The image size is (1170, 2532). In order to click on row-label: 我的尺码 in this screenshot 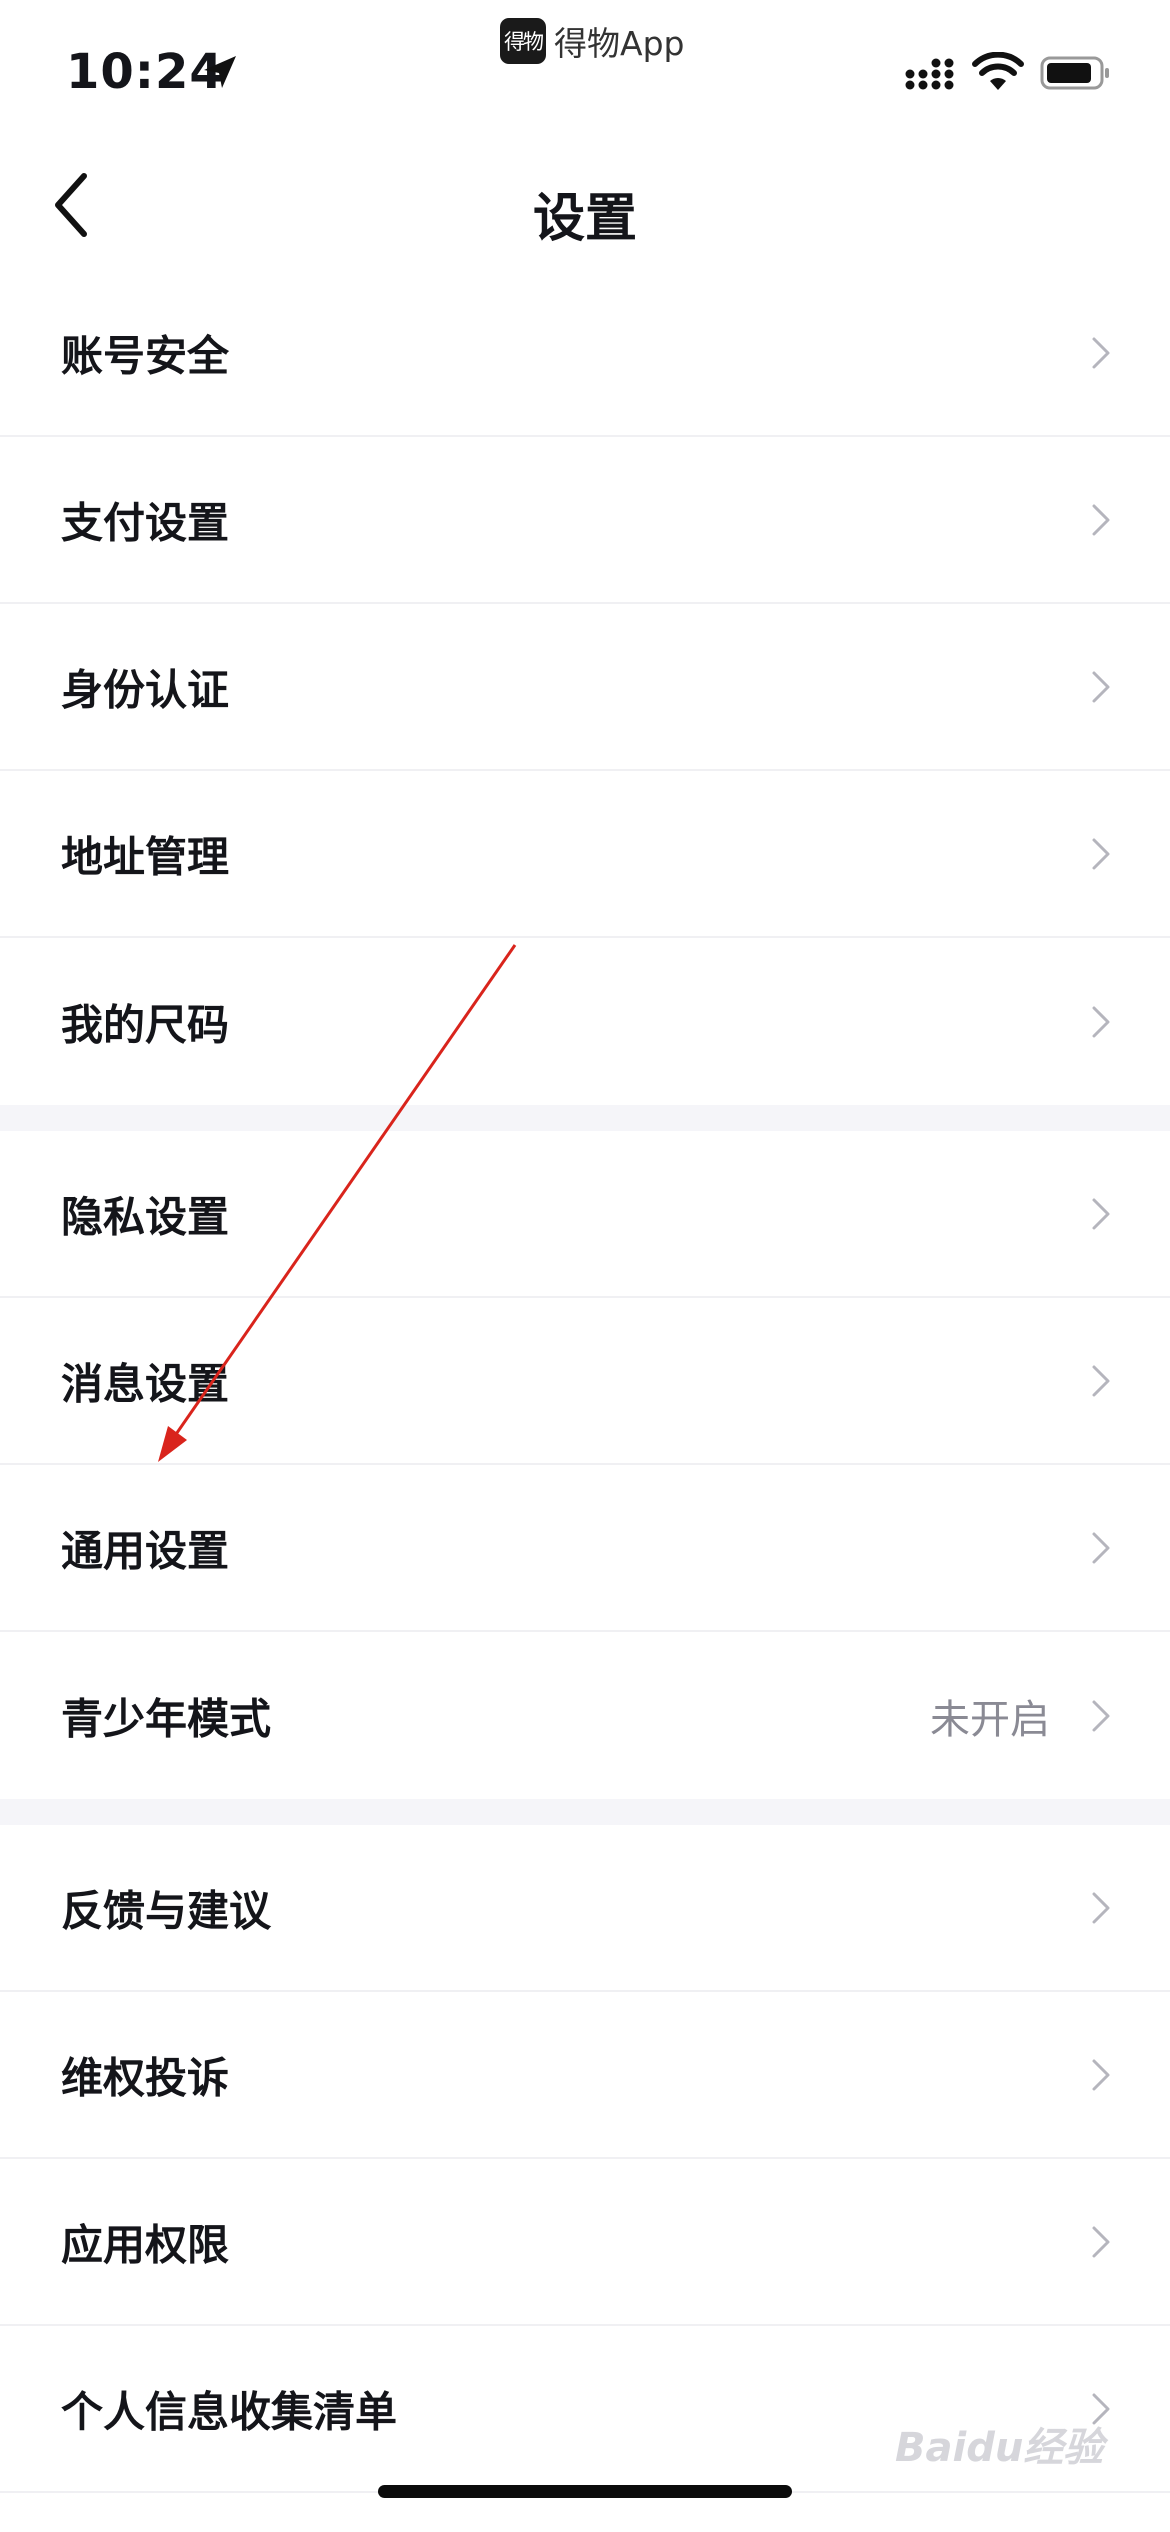, I will do `click(145, 1024)`.